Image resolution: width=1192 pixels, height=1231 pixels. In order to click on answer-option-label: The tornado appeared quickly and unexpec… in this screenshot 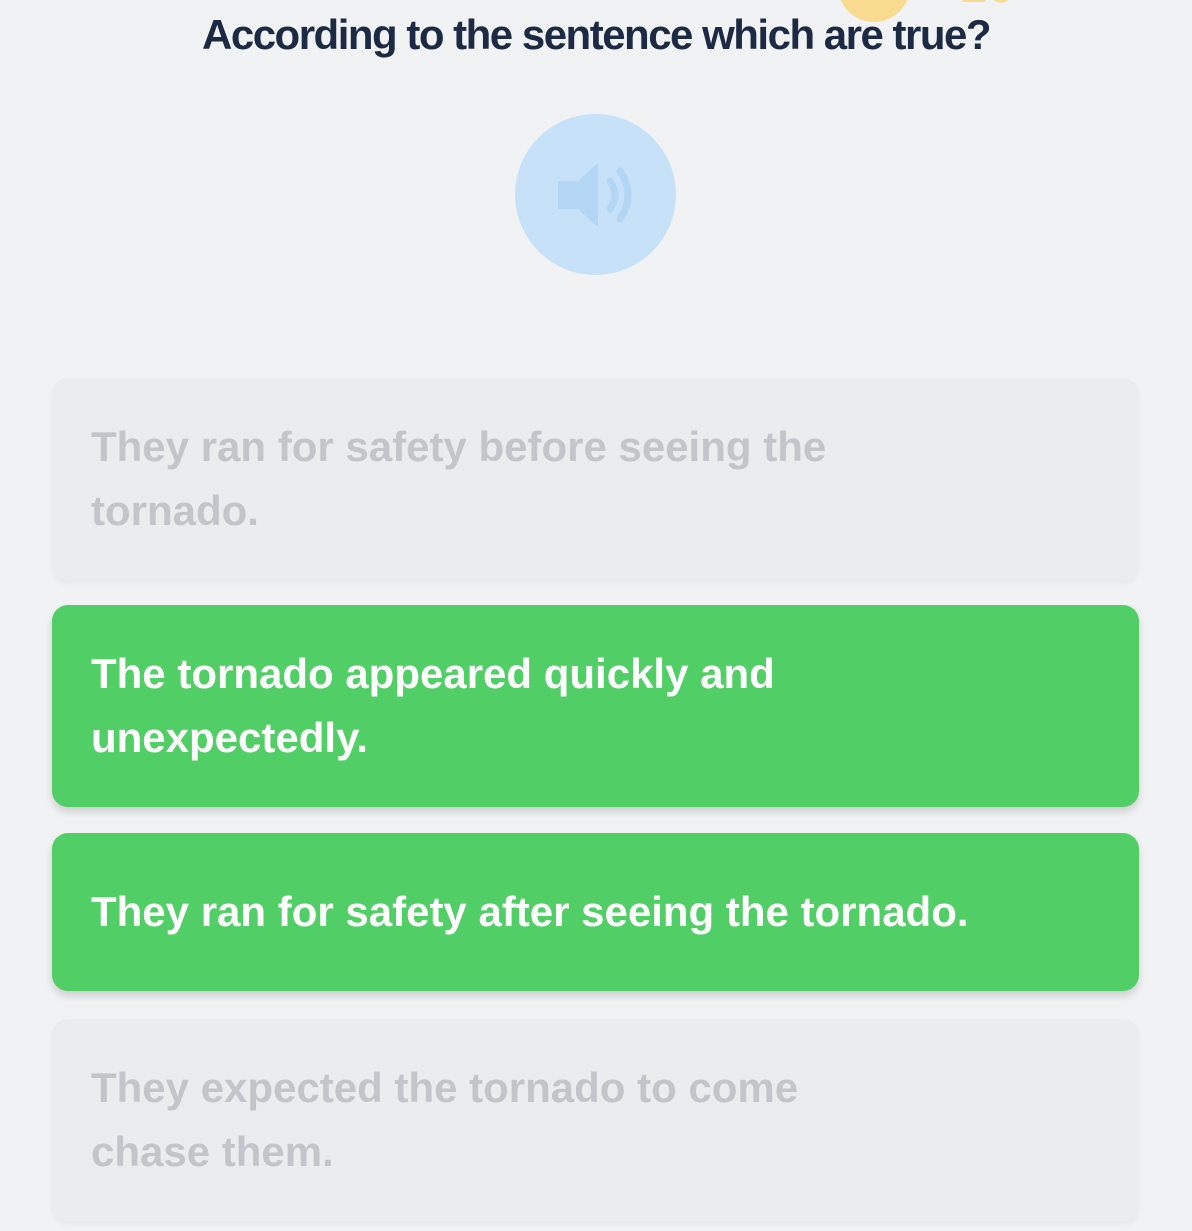, I will do `click(433, 705)`.